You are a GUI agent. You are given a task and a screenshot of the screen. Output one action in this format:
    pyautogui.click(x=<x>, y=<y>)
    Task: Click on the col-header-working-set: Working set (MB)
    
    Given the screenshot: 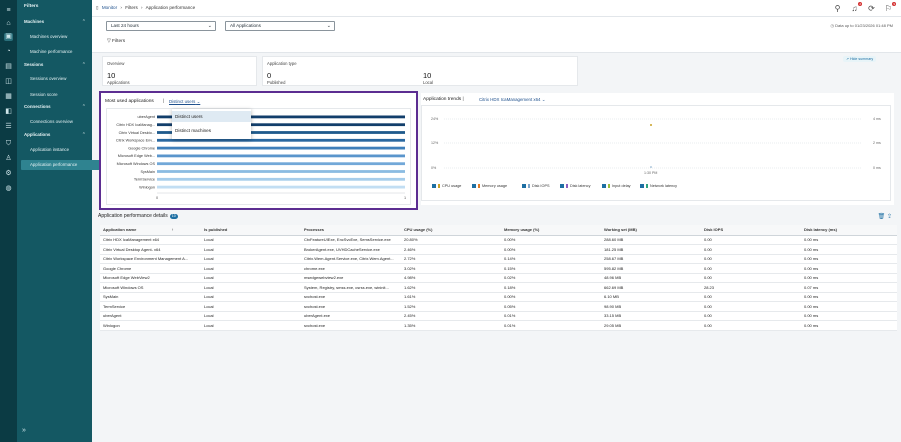 What is the action you would take?
    pyautogui.click(x=651, y=230)
    